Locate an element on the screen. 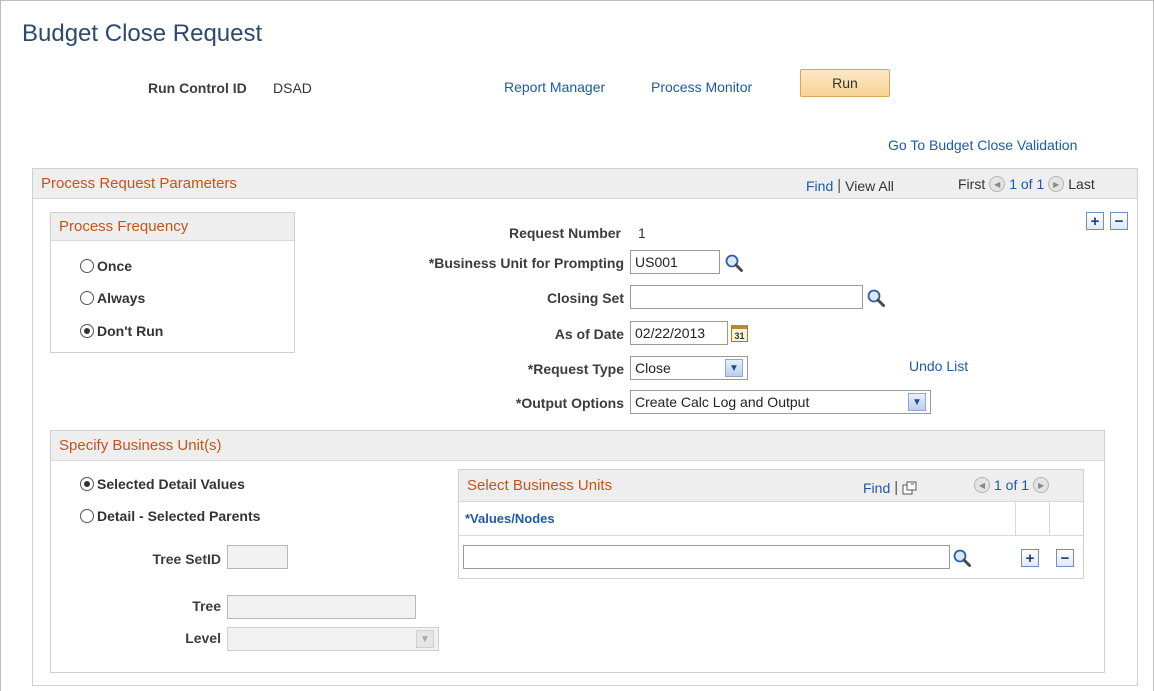 This screenshot has height=691, width=1154. add-row-button: + is located at coordinates (1095, 221).